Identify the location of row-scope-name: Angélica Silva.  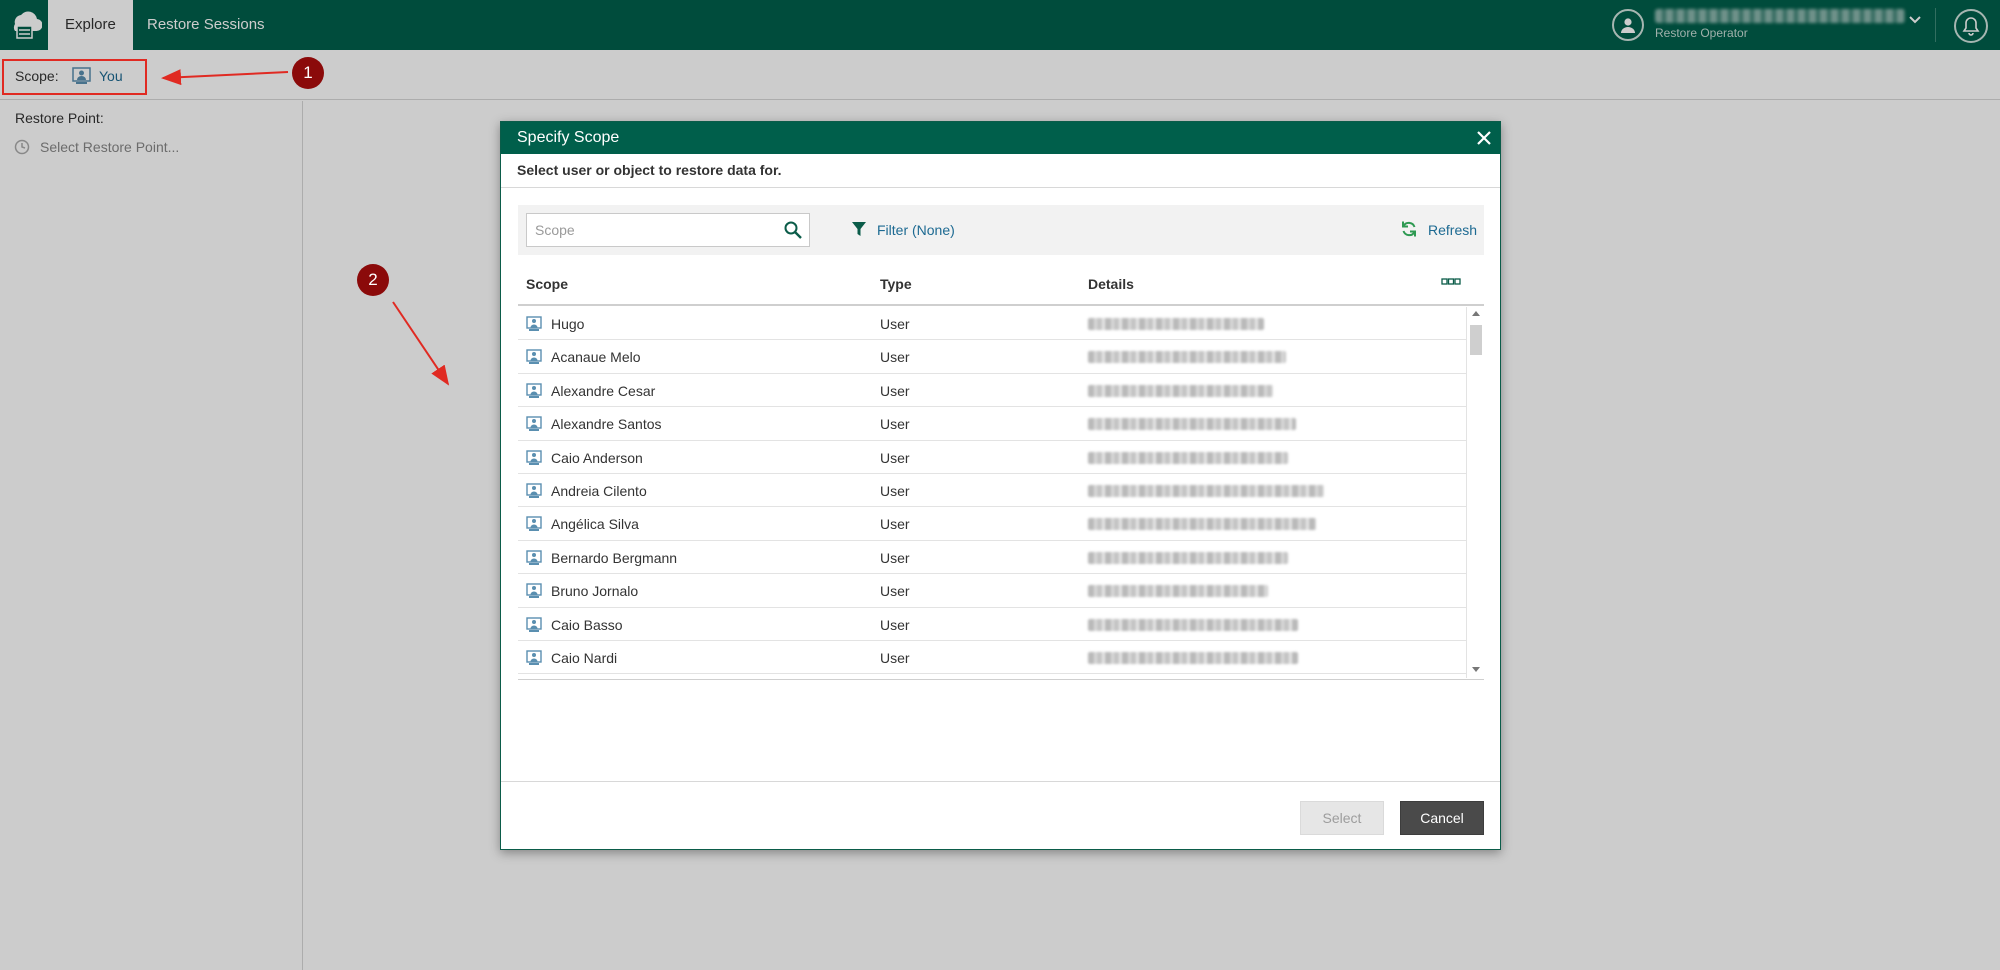
(595, 524).